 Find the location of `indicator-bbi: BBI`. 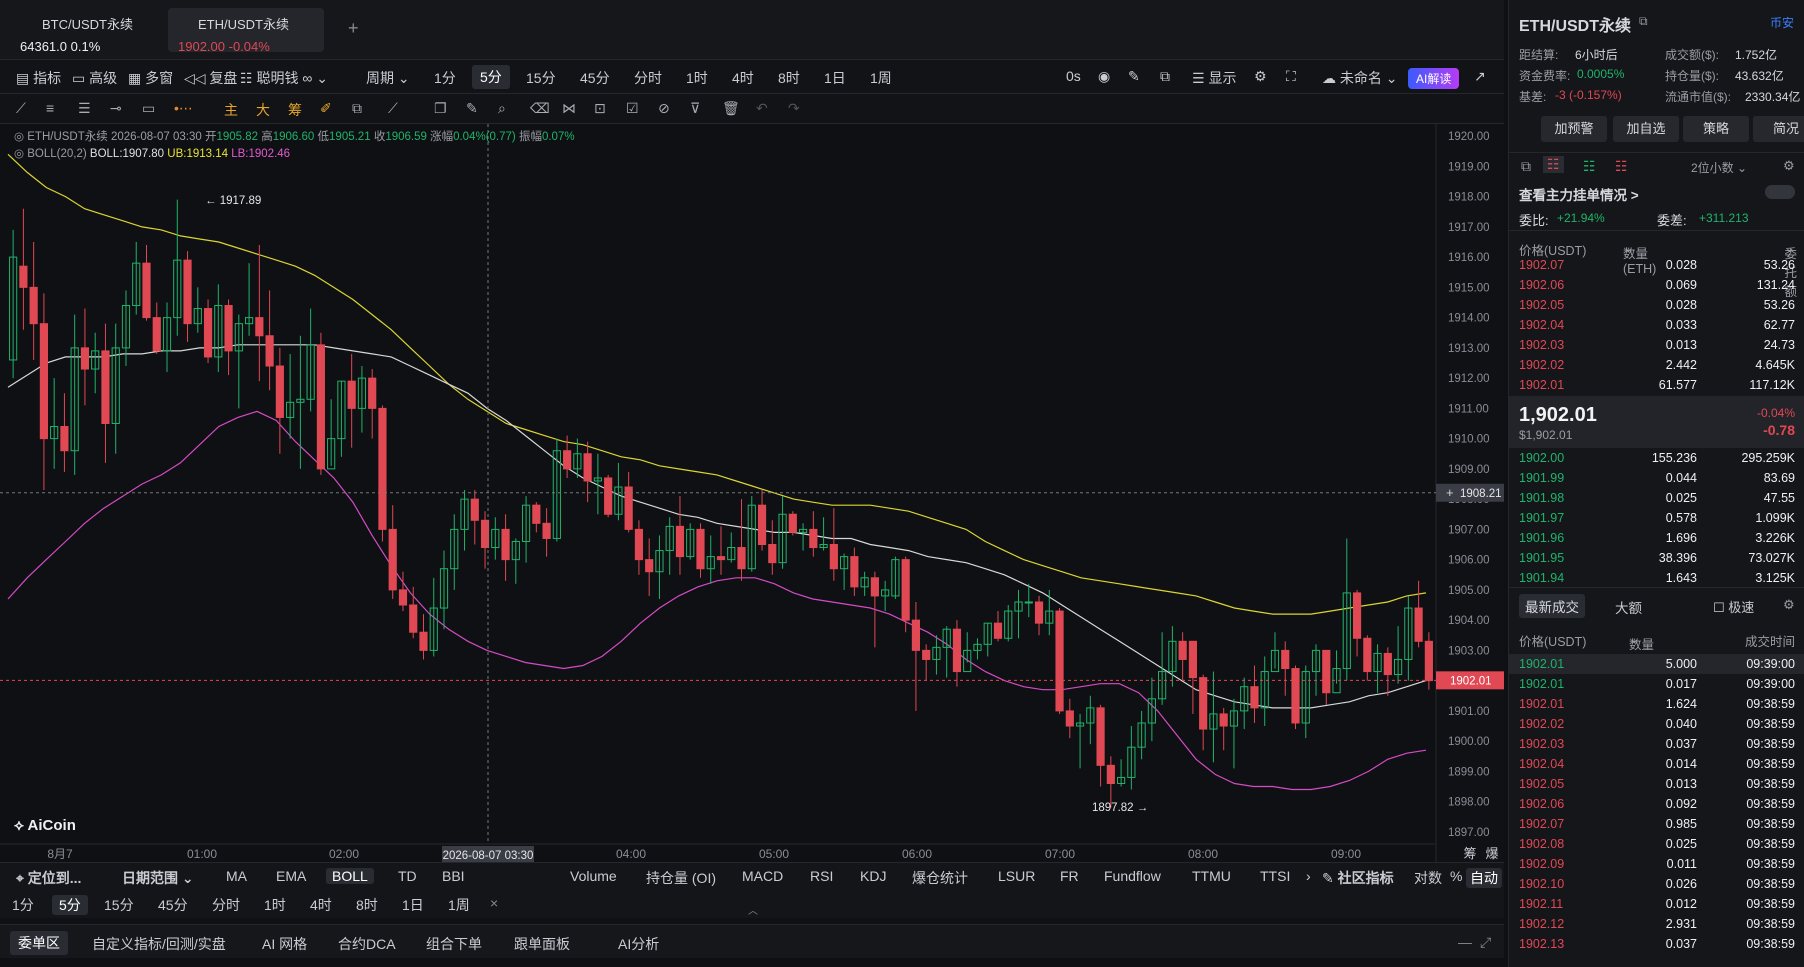

indicator-bbi: BBI is located at coordinates (453, 876).